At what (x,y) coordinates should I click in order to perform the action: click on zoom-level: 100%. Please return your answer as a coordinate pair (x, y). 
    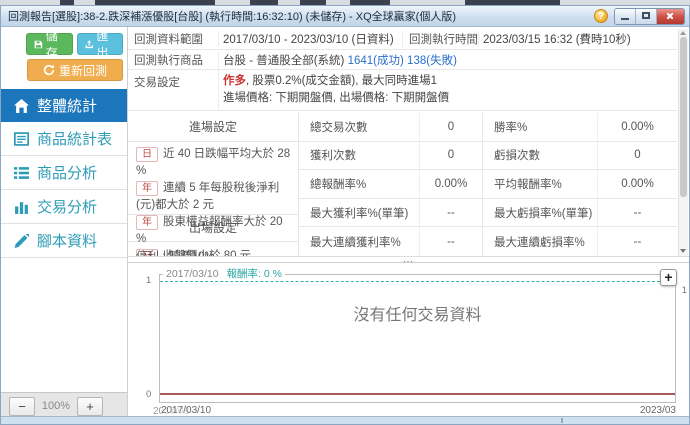
    Looking at the image, I should click on (56, 406).